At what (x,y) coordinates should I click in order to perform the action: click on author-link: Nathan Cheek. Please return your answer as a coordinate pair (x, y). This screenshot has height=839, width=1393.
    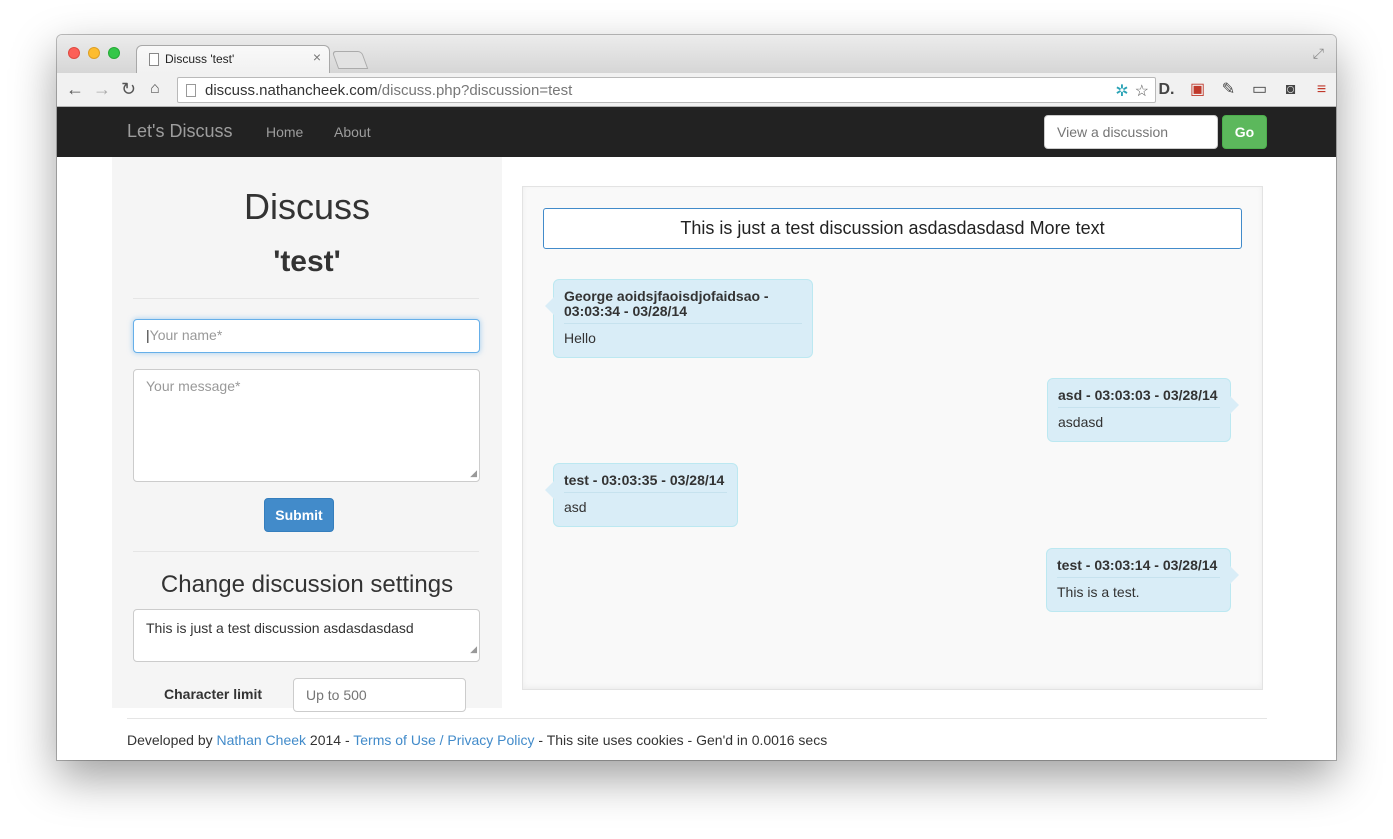
    Looking at the image, I should click on (262, 740).